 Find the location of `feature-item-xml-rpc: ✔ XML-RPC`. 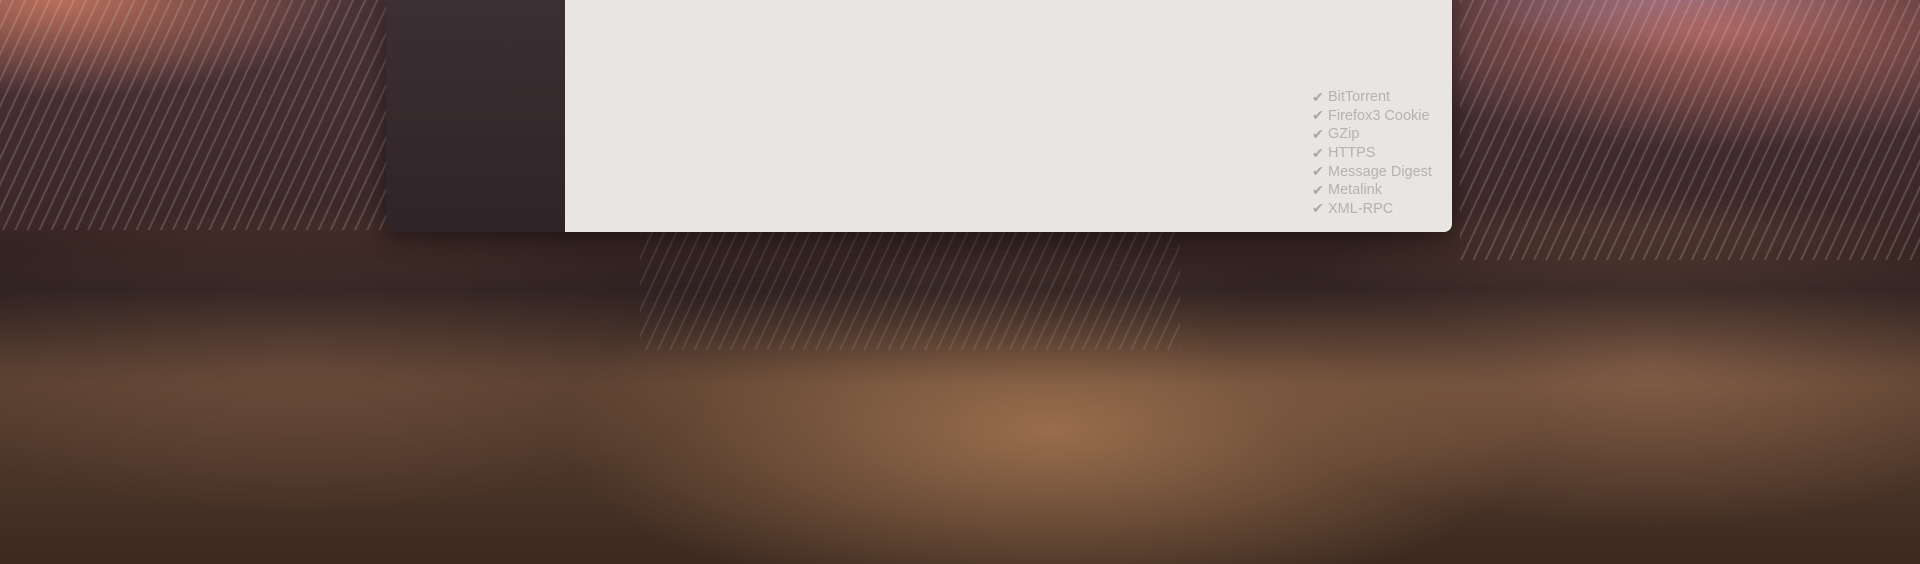

feature-item-xml-rpc: ✔ XML-RPC is located at coordinates (1372, 209).